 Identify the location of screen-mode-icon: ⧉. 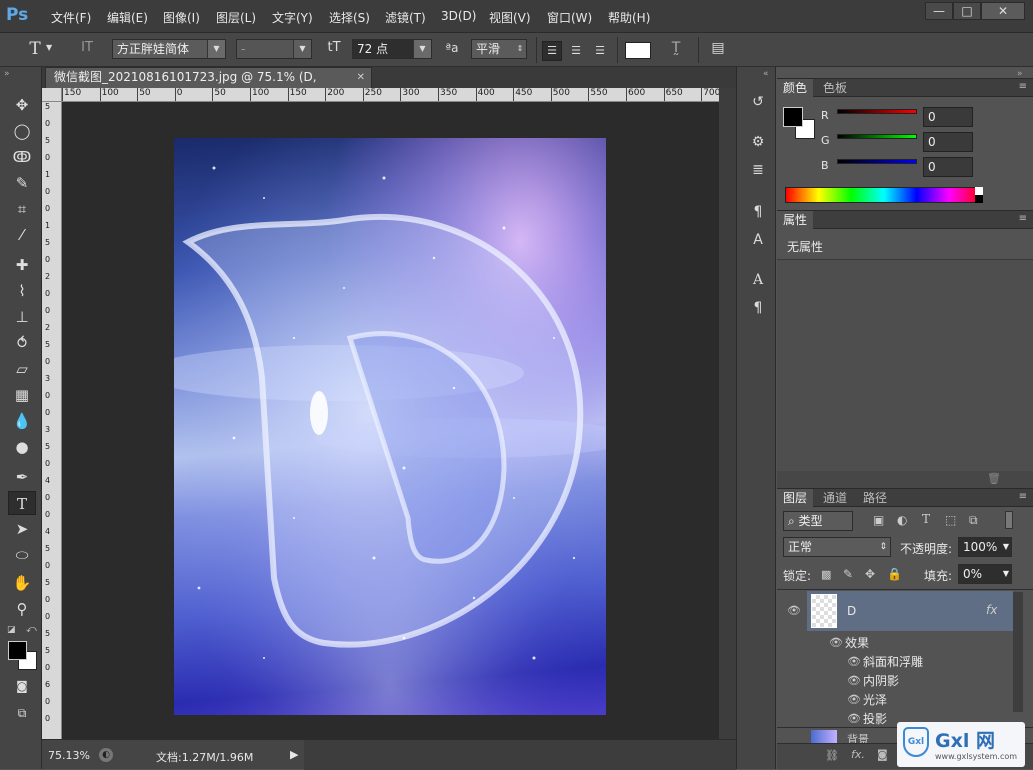
(22, 713).